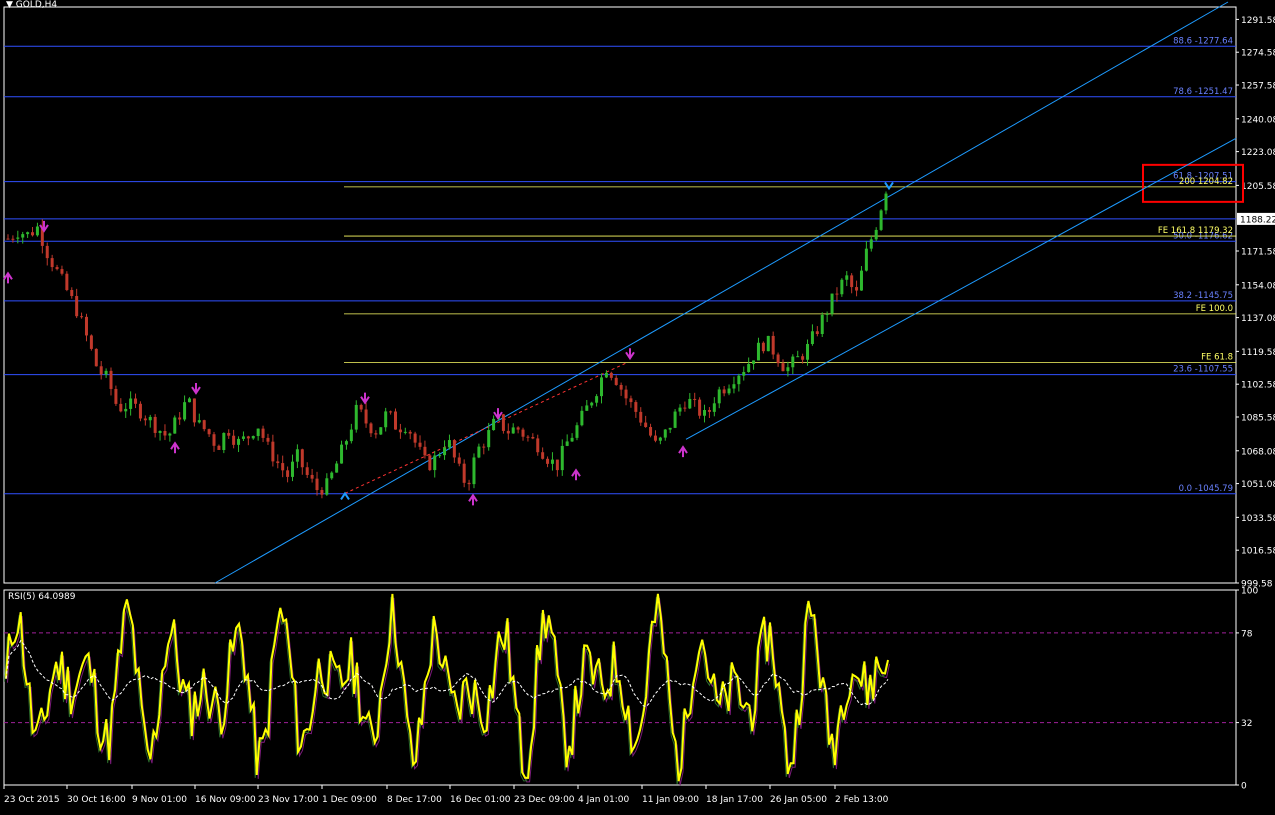 The image size is (1275, 815). I want to click on price-tick-label: 1102.58, so click(1258, 386).